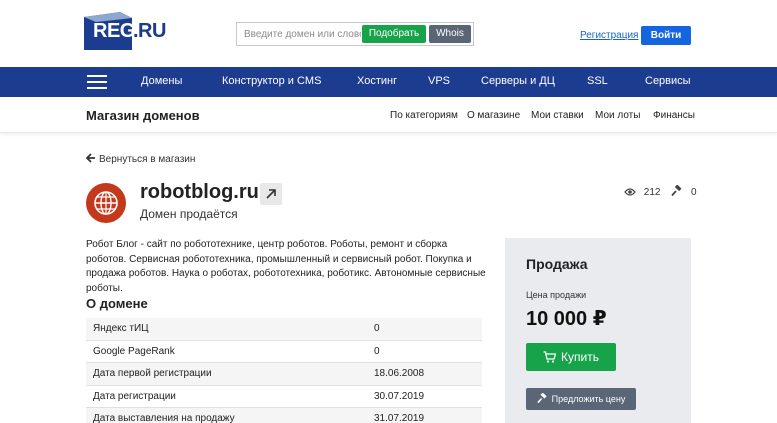 Image resolution: width=777 pixels, height=423 pixels. What do you see at coordinates (557, 115) in the screenshot?
I see `subnav-my-bids: Мои ставки` at bounding box center [557, 115].